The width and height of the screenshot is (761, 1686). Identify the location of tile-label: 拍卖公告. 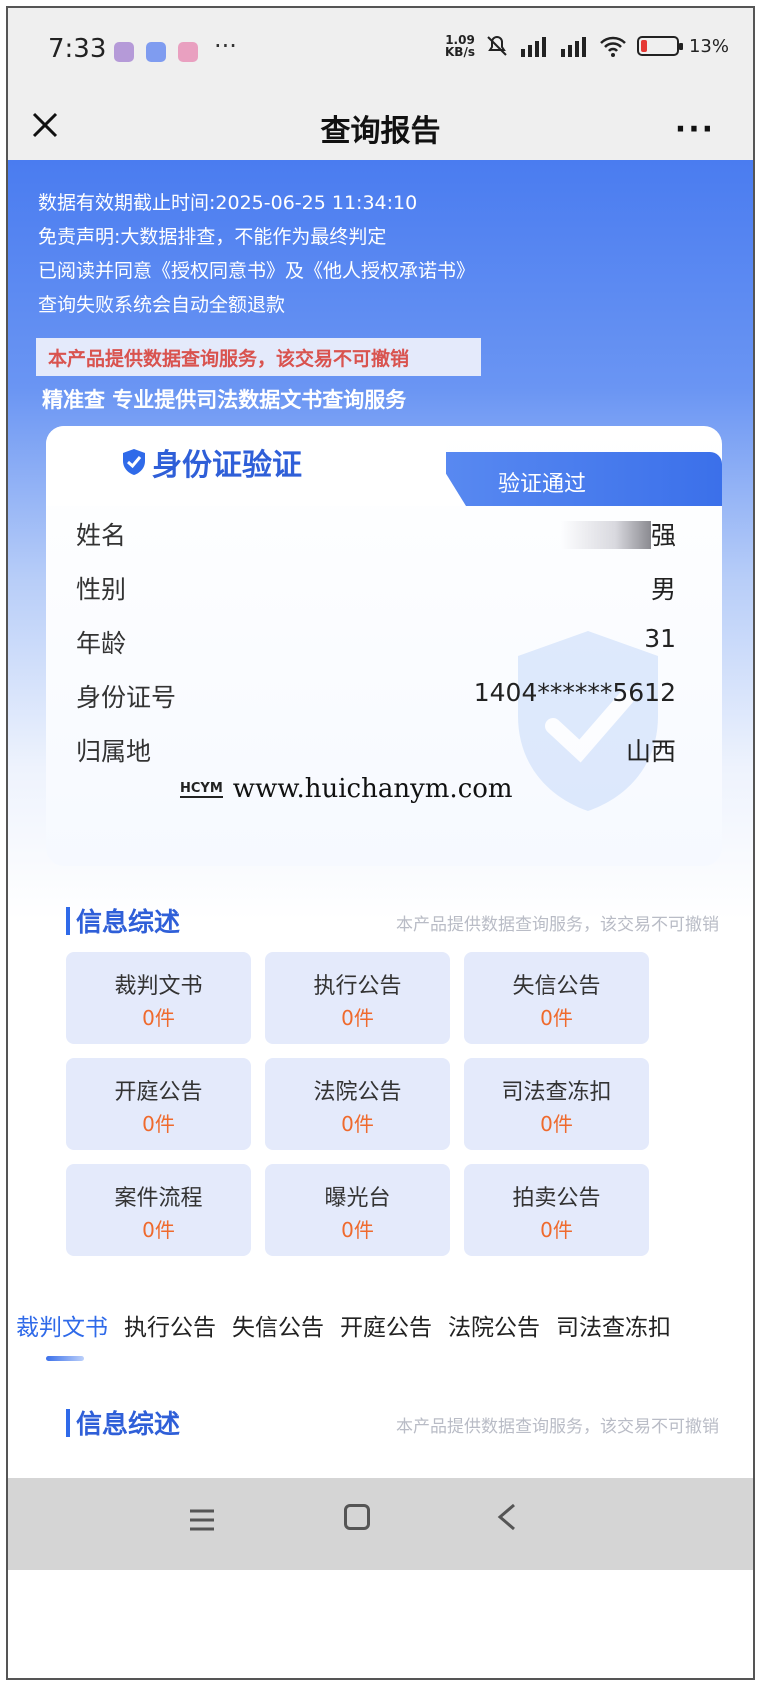
(556, 1198).